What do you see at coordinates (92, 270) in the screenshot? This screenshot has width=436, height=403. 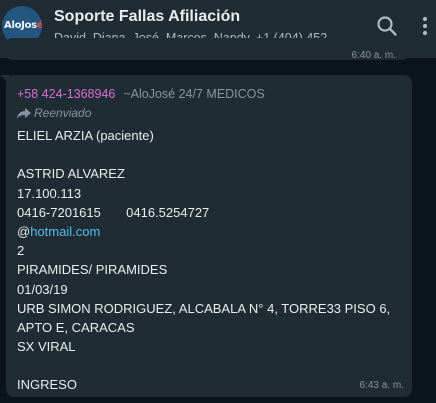 I see `message-line: PIRAMIDES/ PIRAMIDES` at bounding box center [92, 270].